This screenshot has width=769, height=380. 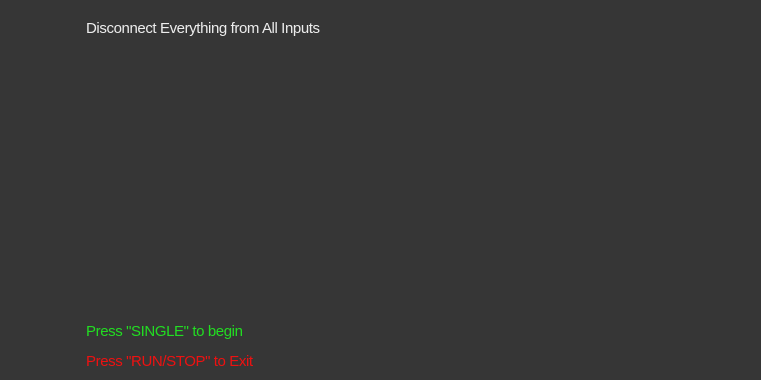 What do you see at coordinates (169, 361) in the screenshot?
I see `exit-prompt: Press "RUN/STOP" to Exit` at bounding box center [169, 361].